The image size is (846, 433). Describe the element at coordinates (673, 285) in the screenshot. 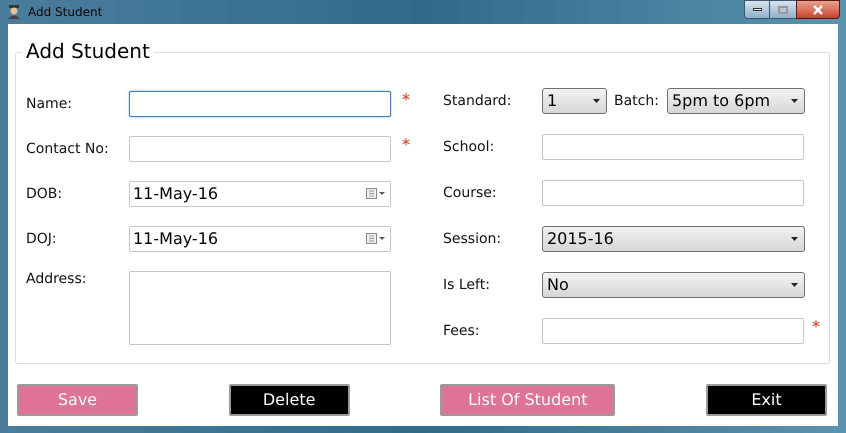

I see `dropdown: No` at that location.